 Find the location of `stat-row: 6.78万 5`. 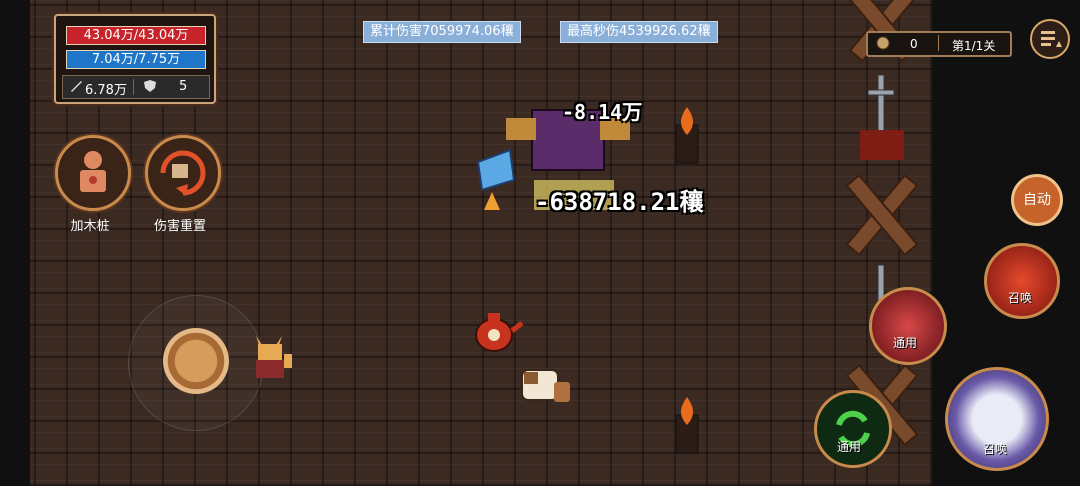

stat-row: 6.78万 5 is located at coordinates (136, 87).